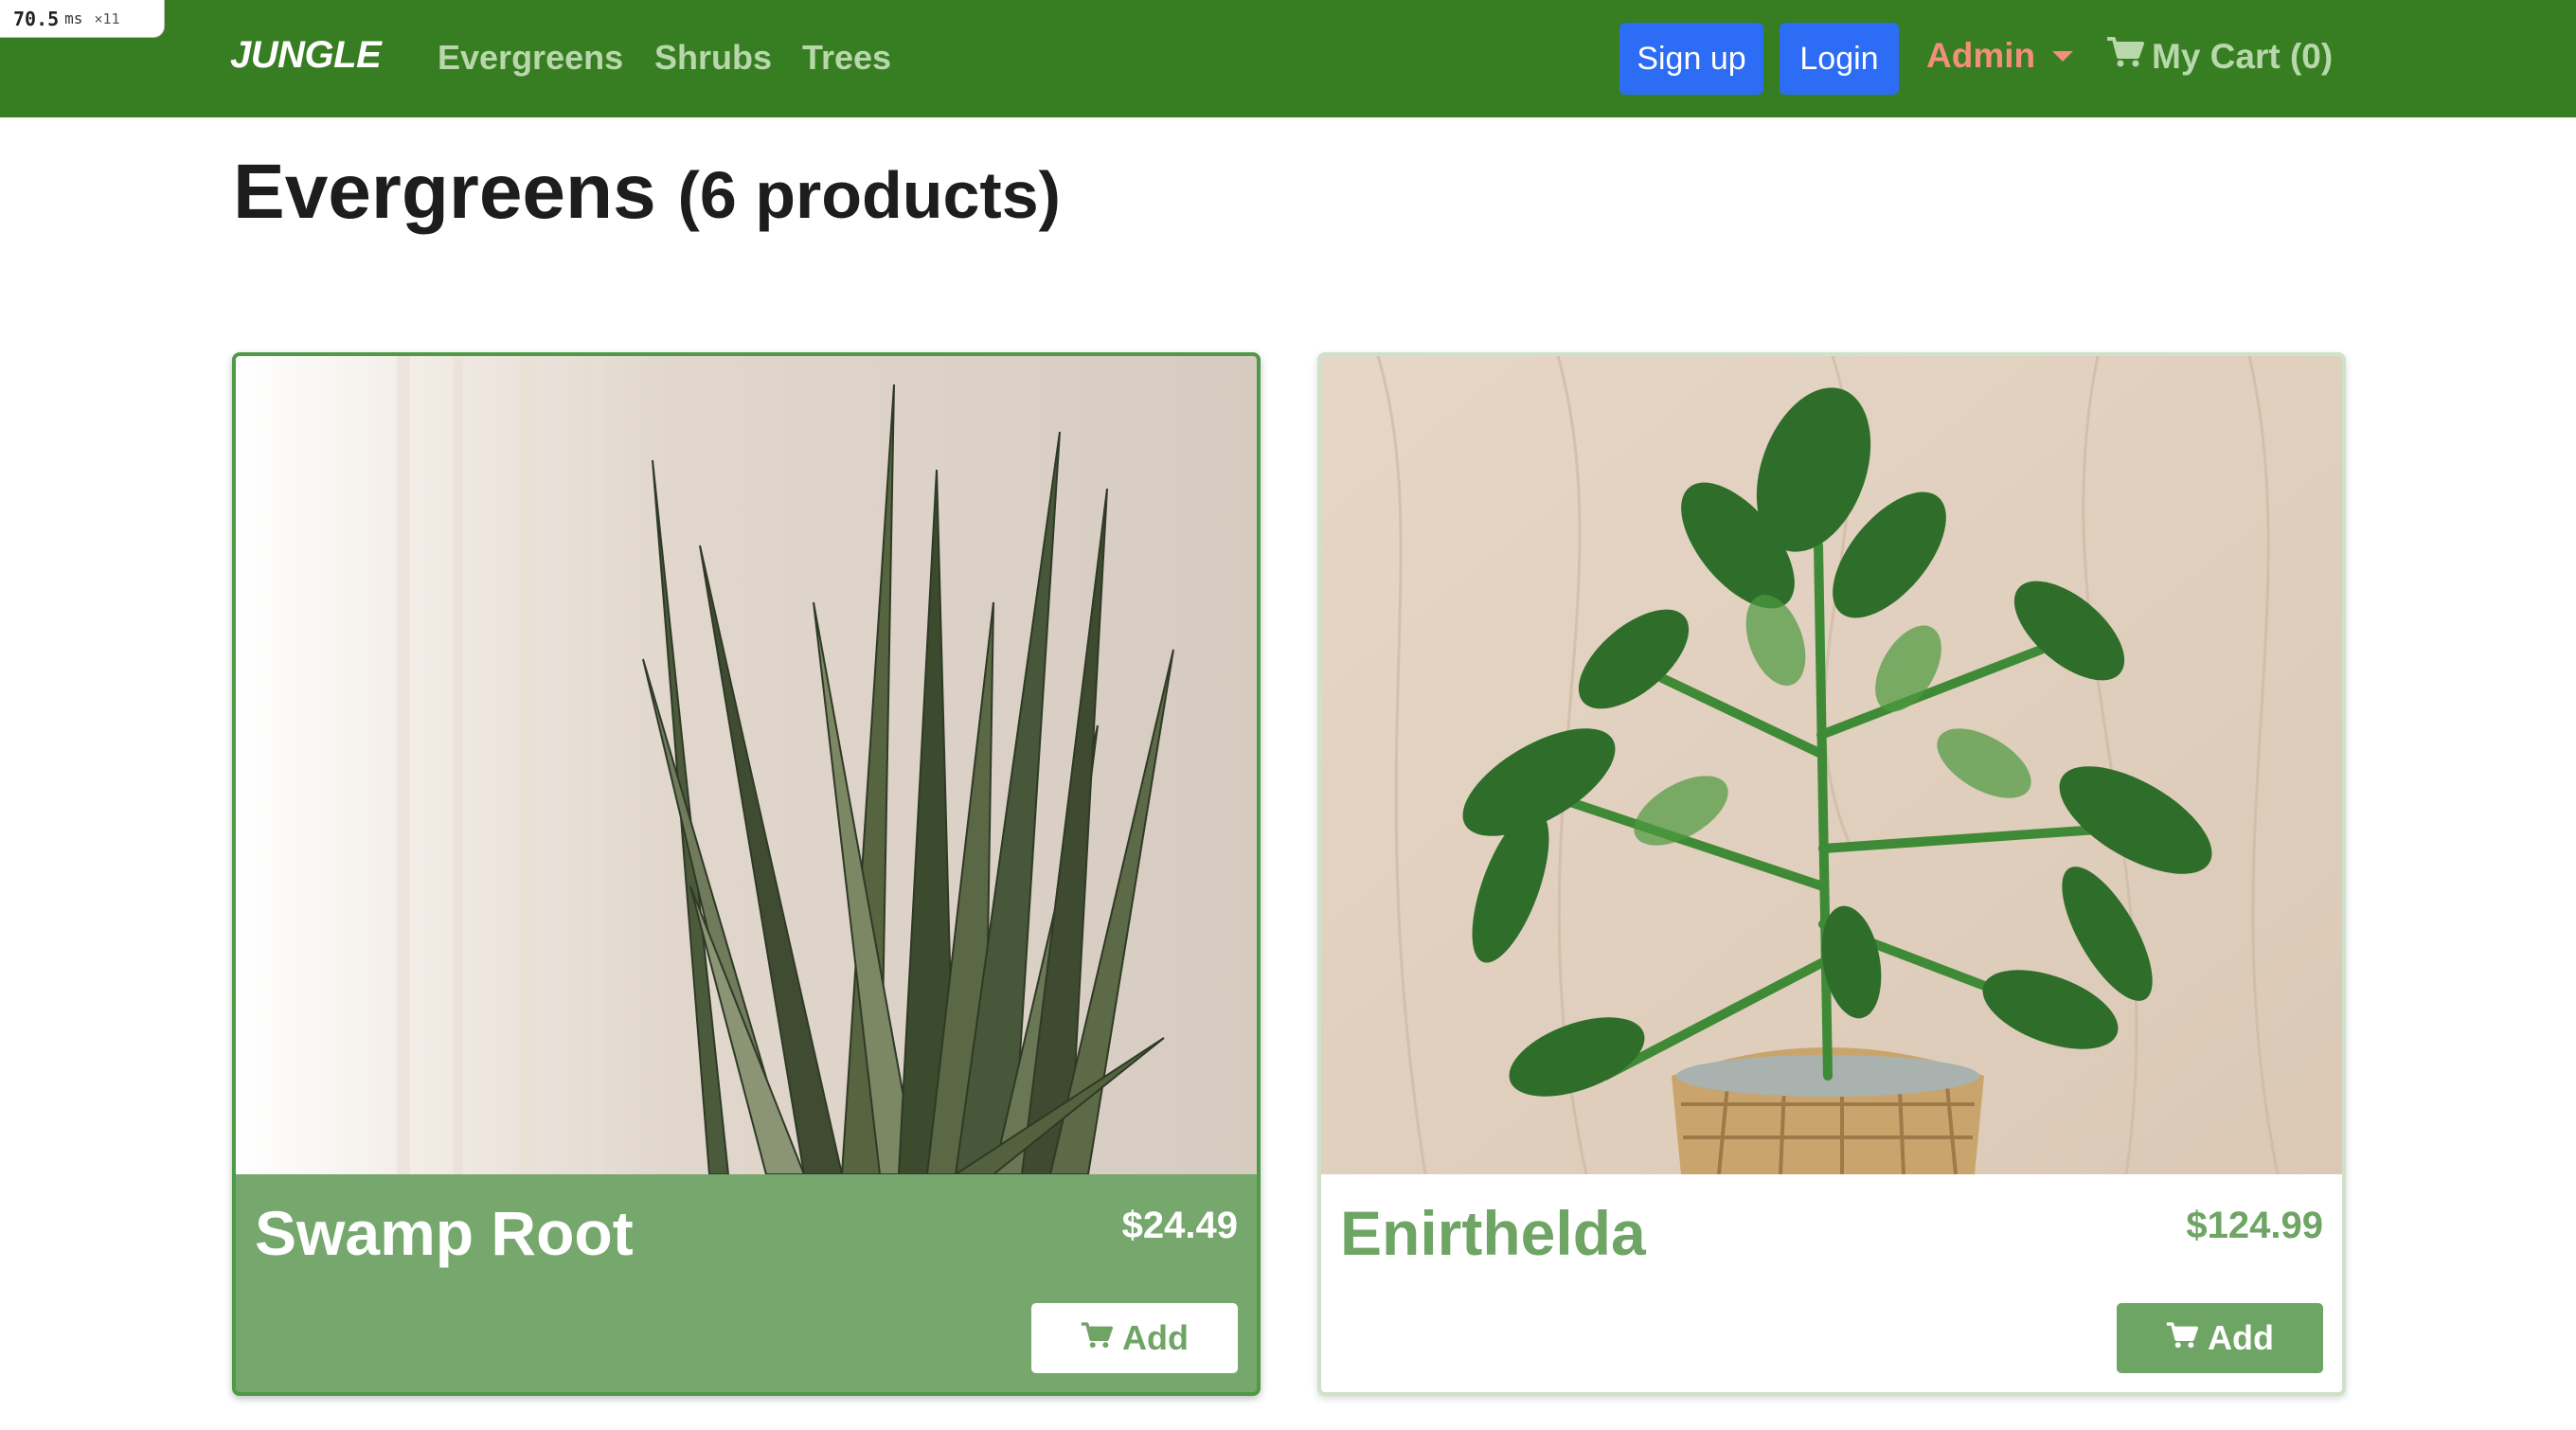 The image size is (2576, 1430). I want to click on login-button: Login, so click(1839, 59).